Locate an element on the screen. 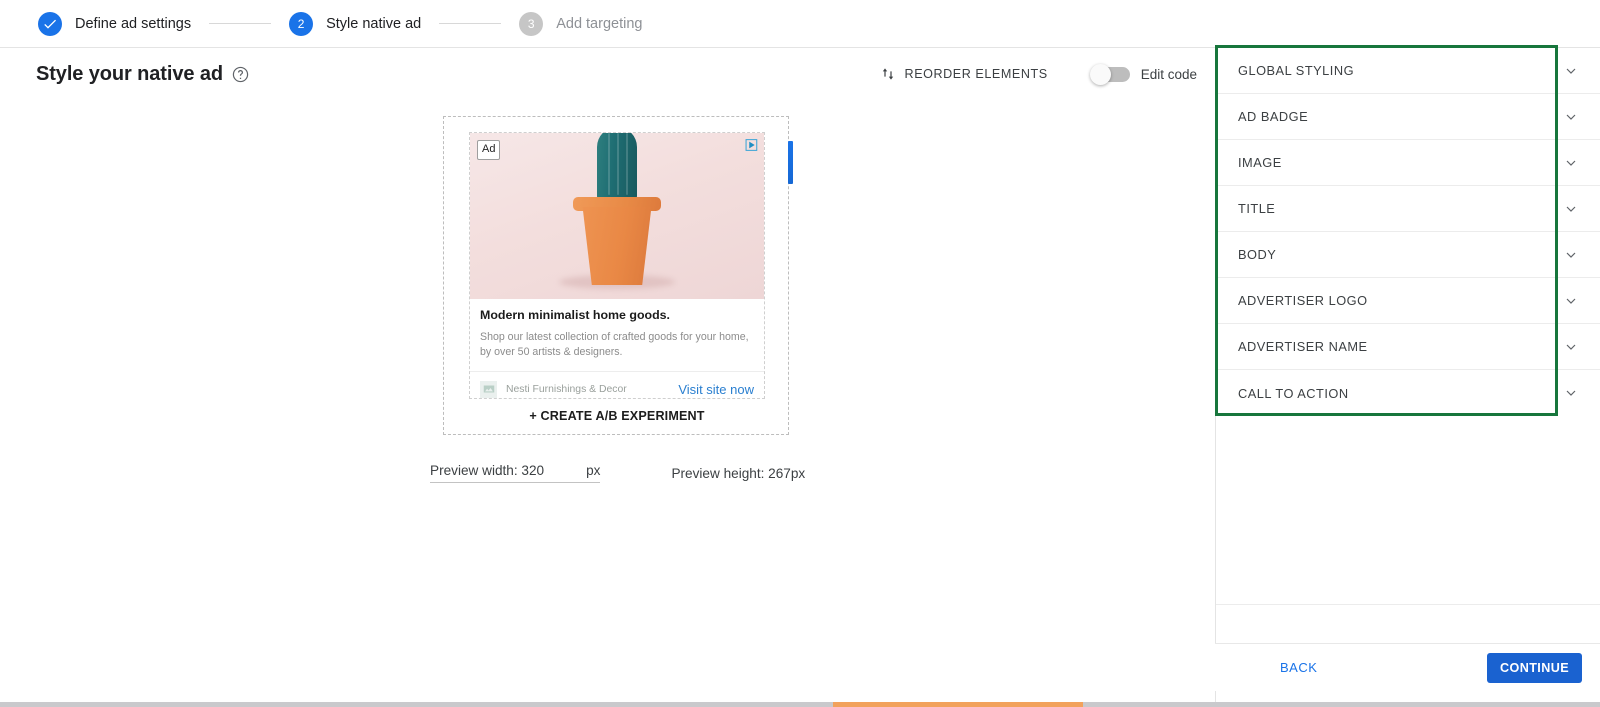 This screenshot has width=1600, height=707. accordion-item-ad-badge: AD BADGE is located at coordinates (1408, 117).